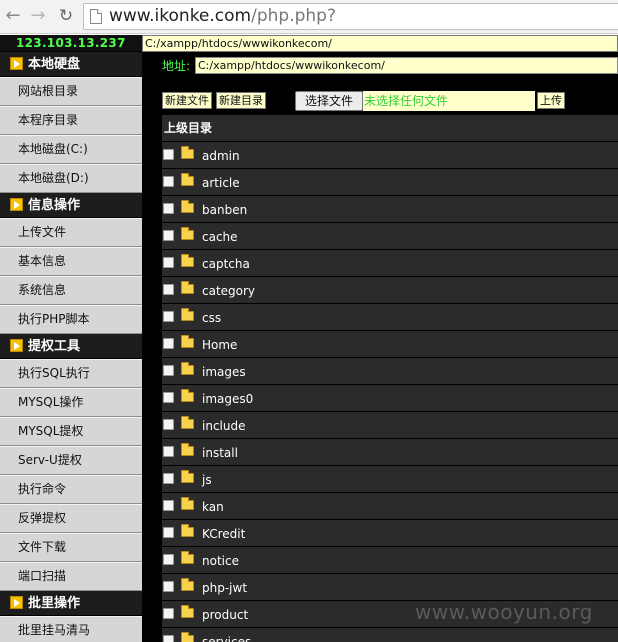 The width and height of the screenshot is (618, 642). I want to click on folder-name: category, so click(228, 291).